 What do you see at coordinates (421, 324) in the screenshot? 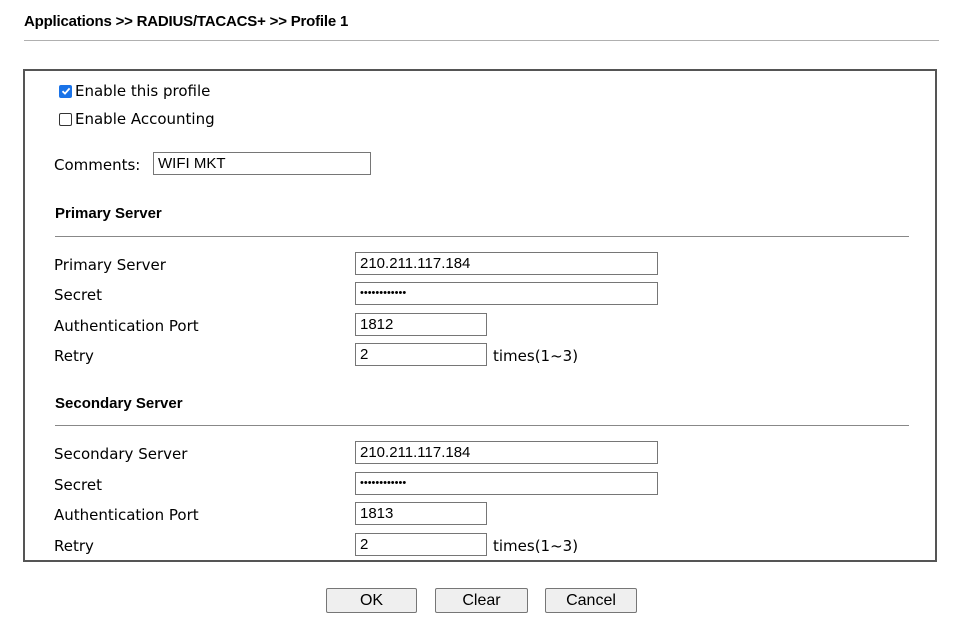
I see `primary-auth-port-input: 1812` at bounding box center [421, 324].